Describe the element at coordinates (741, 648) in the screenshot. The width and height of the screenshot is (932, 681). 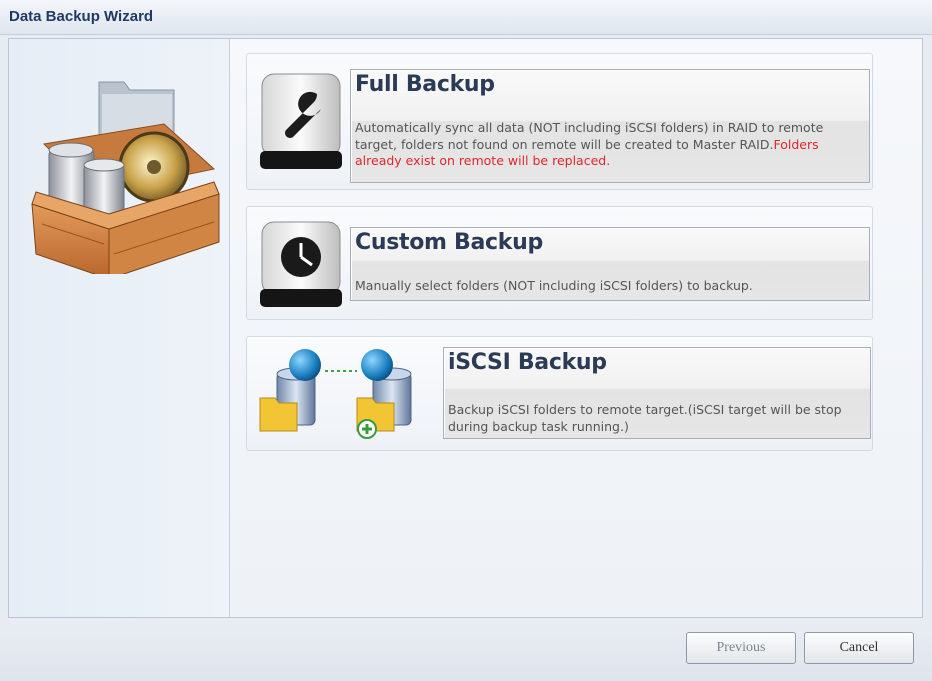
I see `previous-button: Previous` at that location.